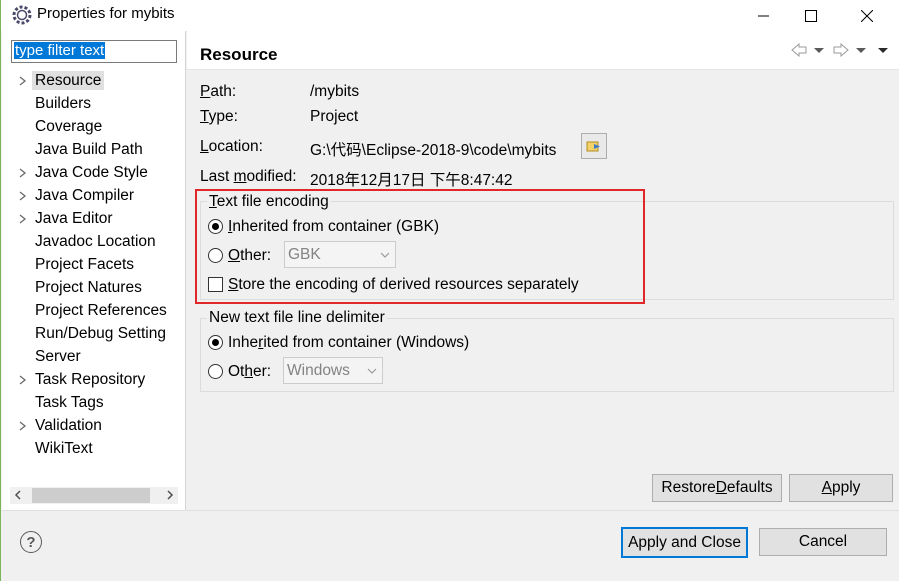  Describe the element at coordinates (31, 542) in the screenshot. I see `help-icon: ?` at that location.